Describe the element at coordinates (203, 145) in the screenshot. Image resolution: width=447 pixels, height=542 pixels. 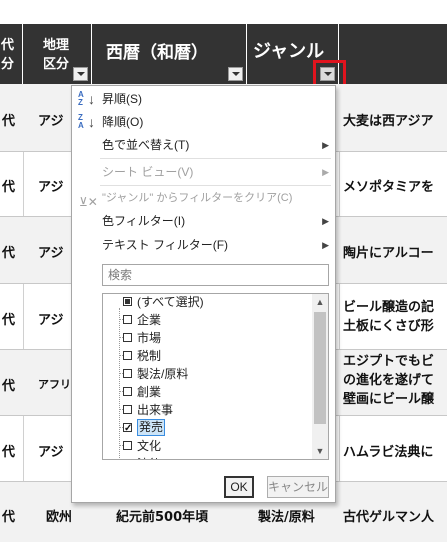
I see `sort-by-color-item: 色で並べ替え(T) ▶` at that location.